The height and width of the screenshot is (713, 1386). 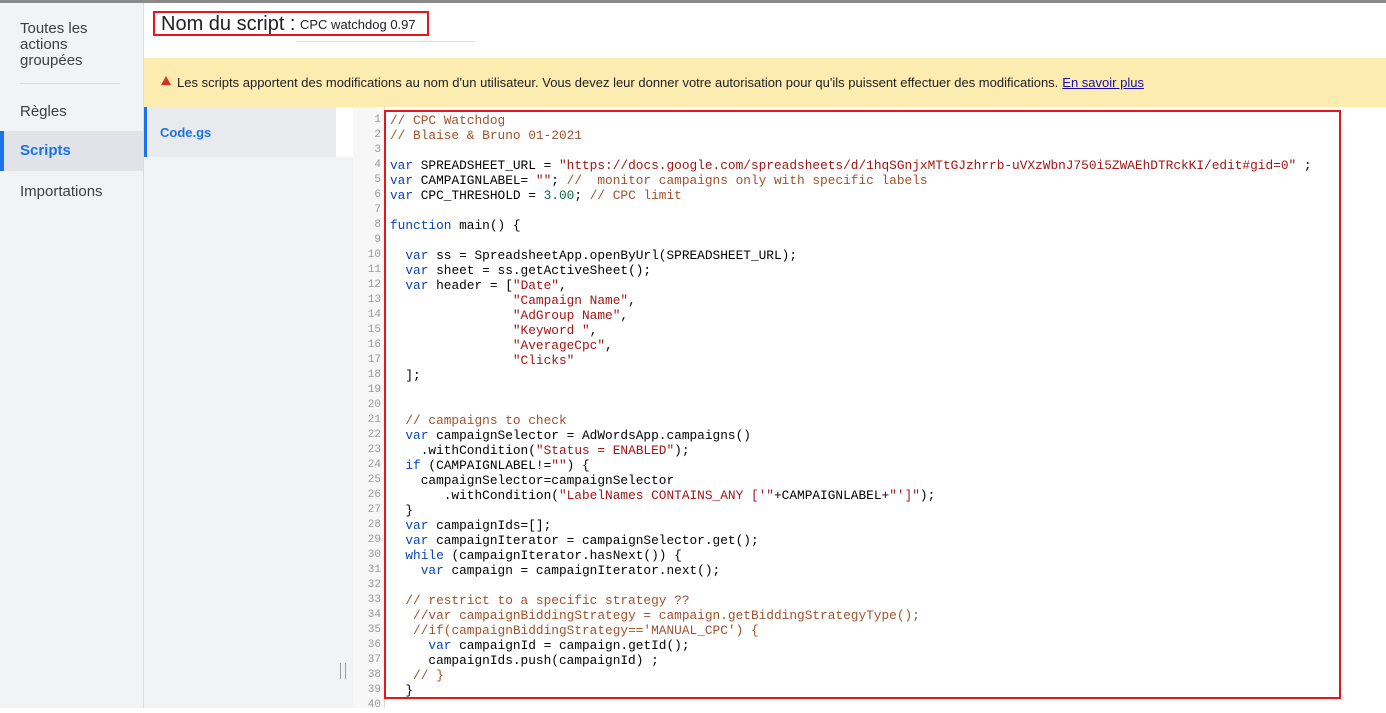 What do you see at coordinates (455, 225) in the screenshot?
I see `code-line: function main() {` at bounding box center [455, 225].